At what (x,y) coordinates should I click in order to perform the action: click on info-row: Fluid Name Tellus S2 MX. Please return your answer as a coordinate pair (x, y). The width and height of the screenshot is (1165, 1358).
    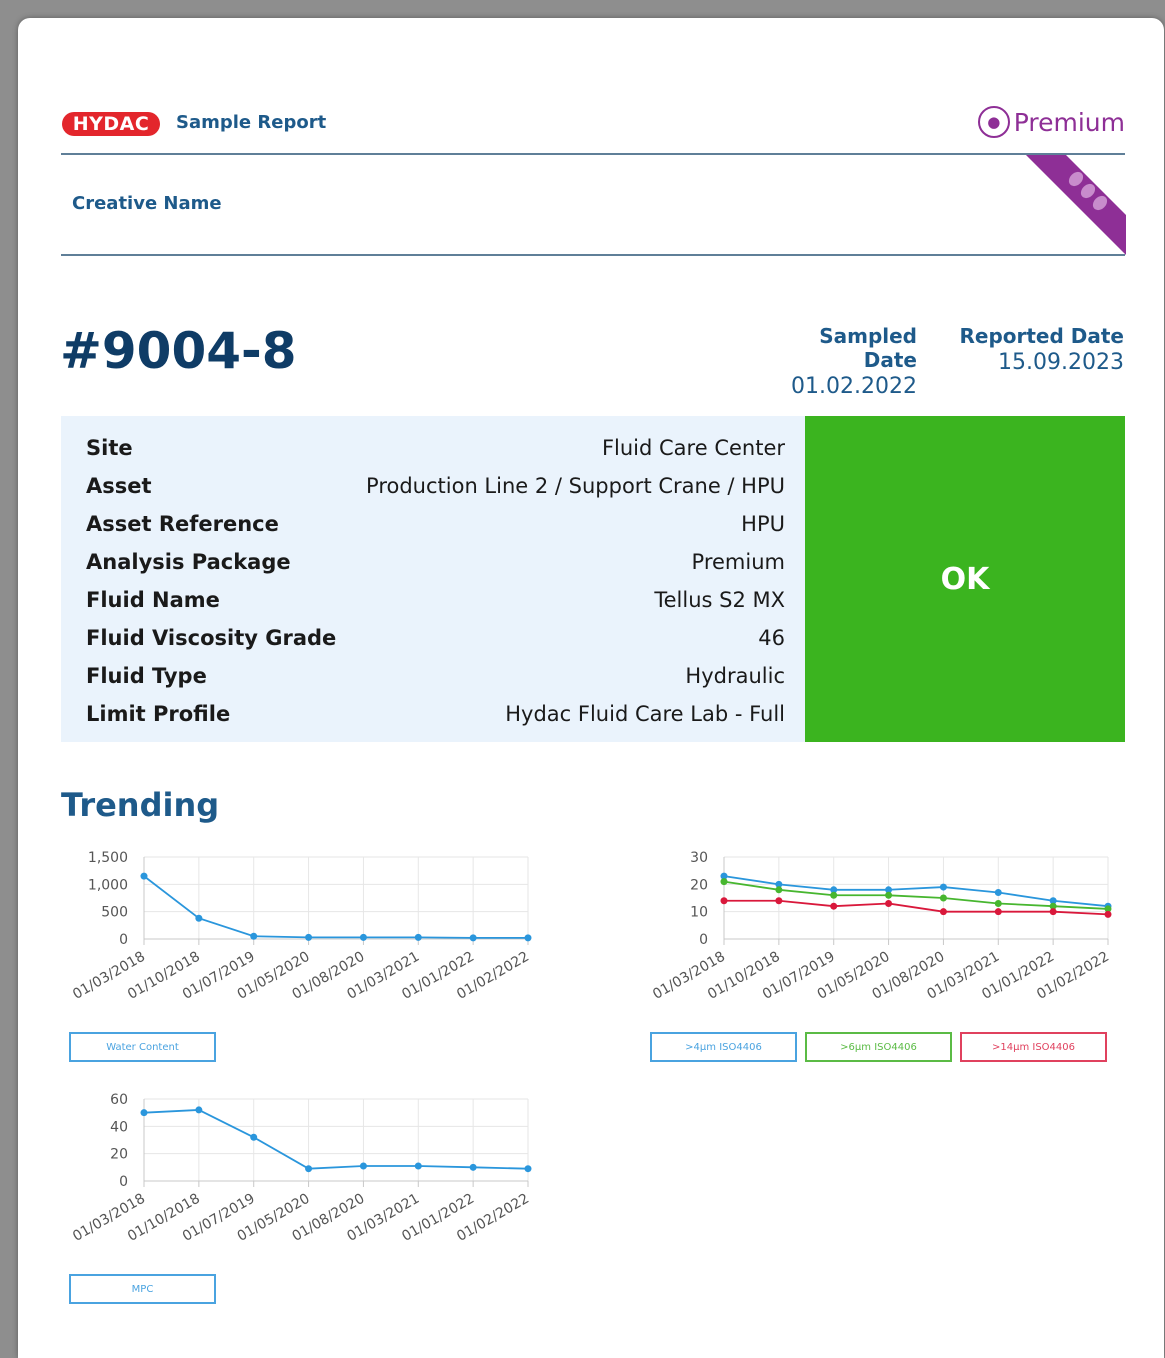
    Looking at the image, I should click on (435, 600).